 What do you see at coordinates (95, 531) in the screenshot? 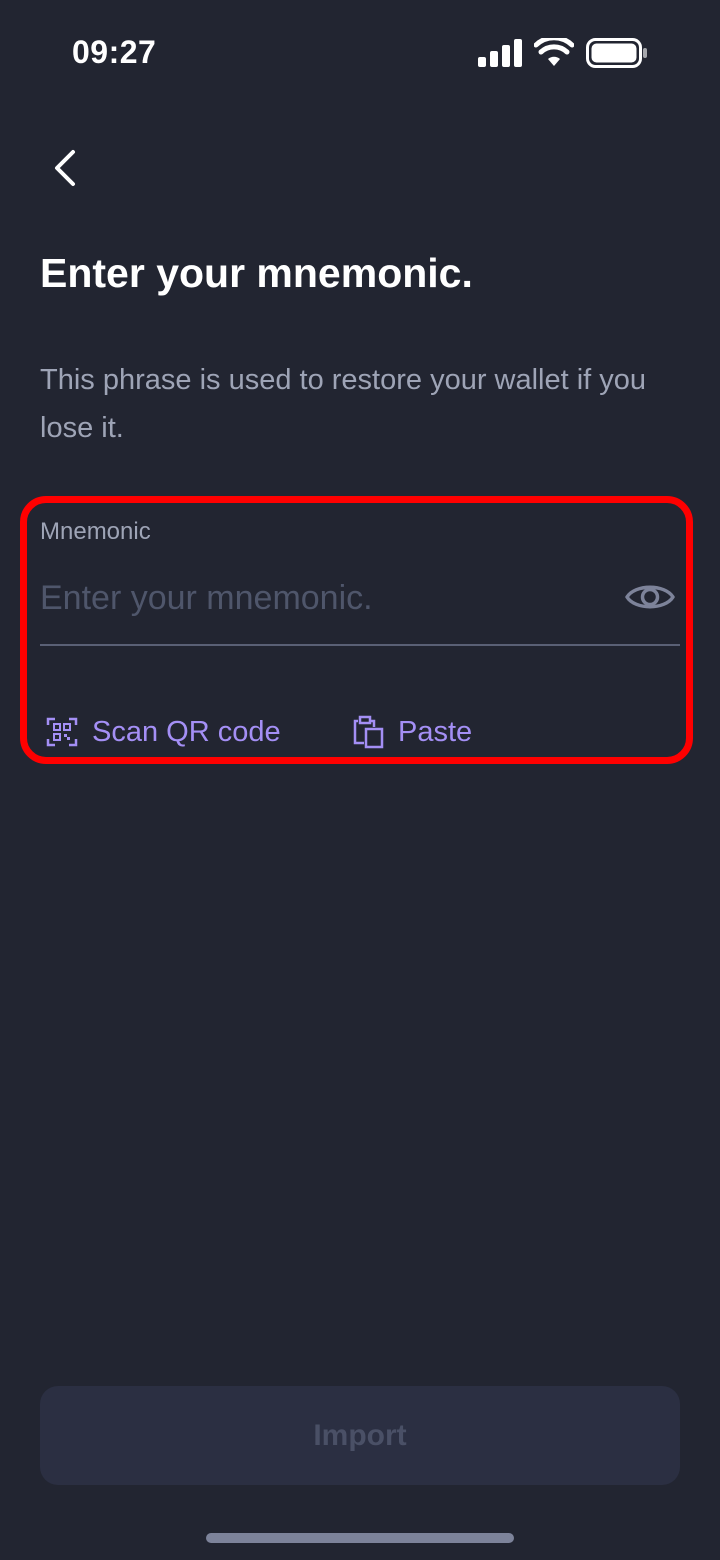
I see `mnemonic-field-label: Mnemonic` at bounding box center [95, 531].